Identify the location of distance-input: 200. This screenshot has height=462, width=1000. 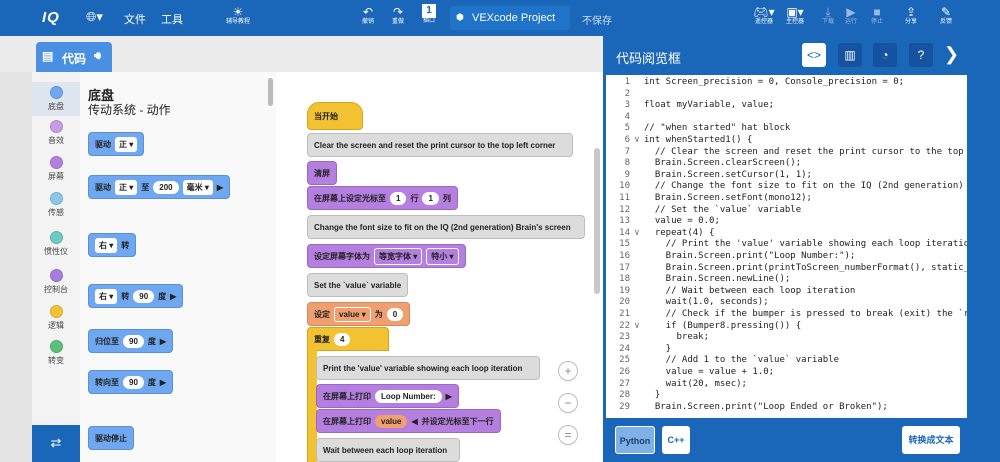
(166, 187).